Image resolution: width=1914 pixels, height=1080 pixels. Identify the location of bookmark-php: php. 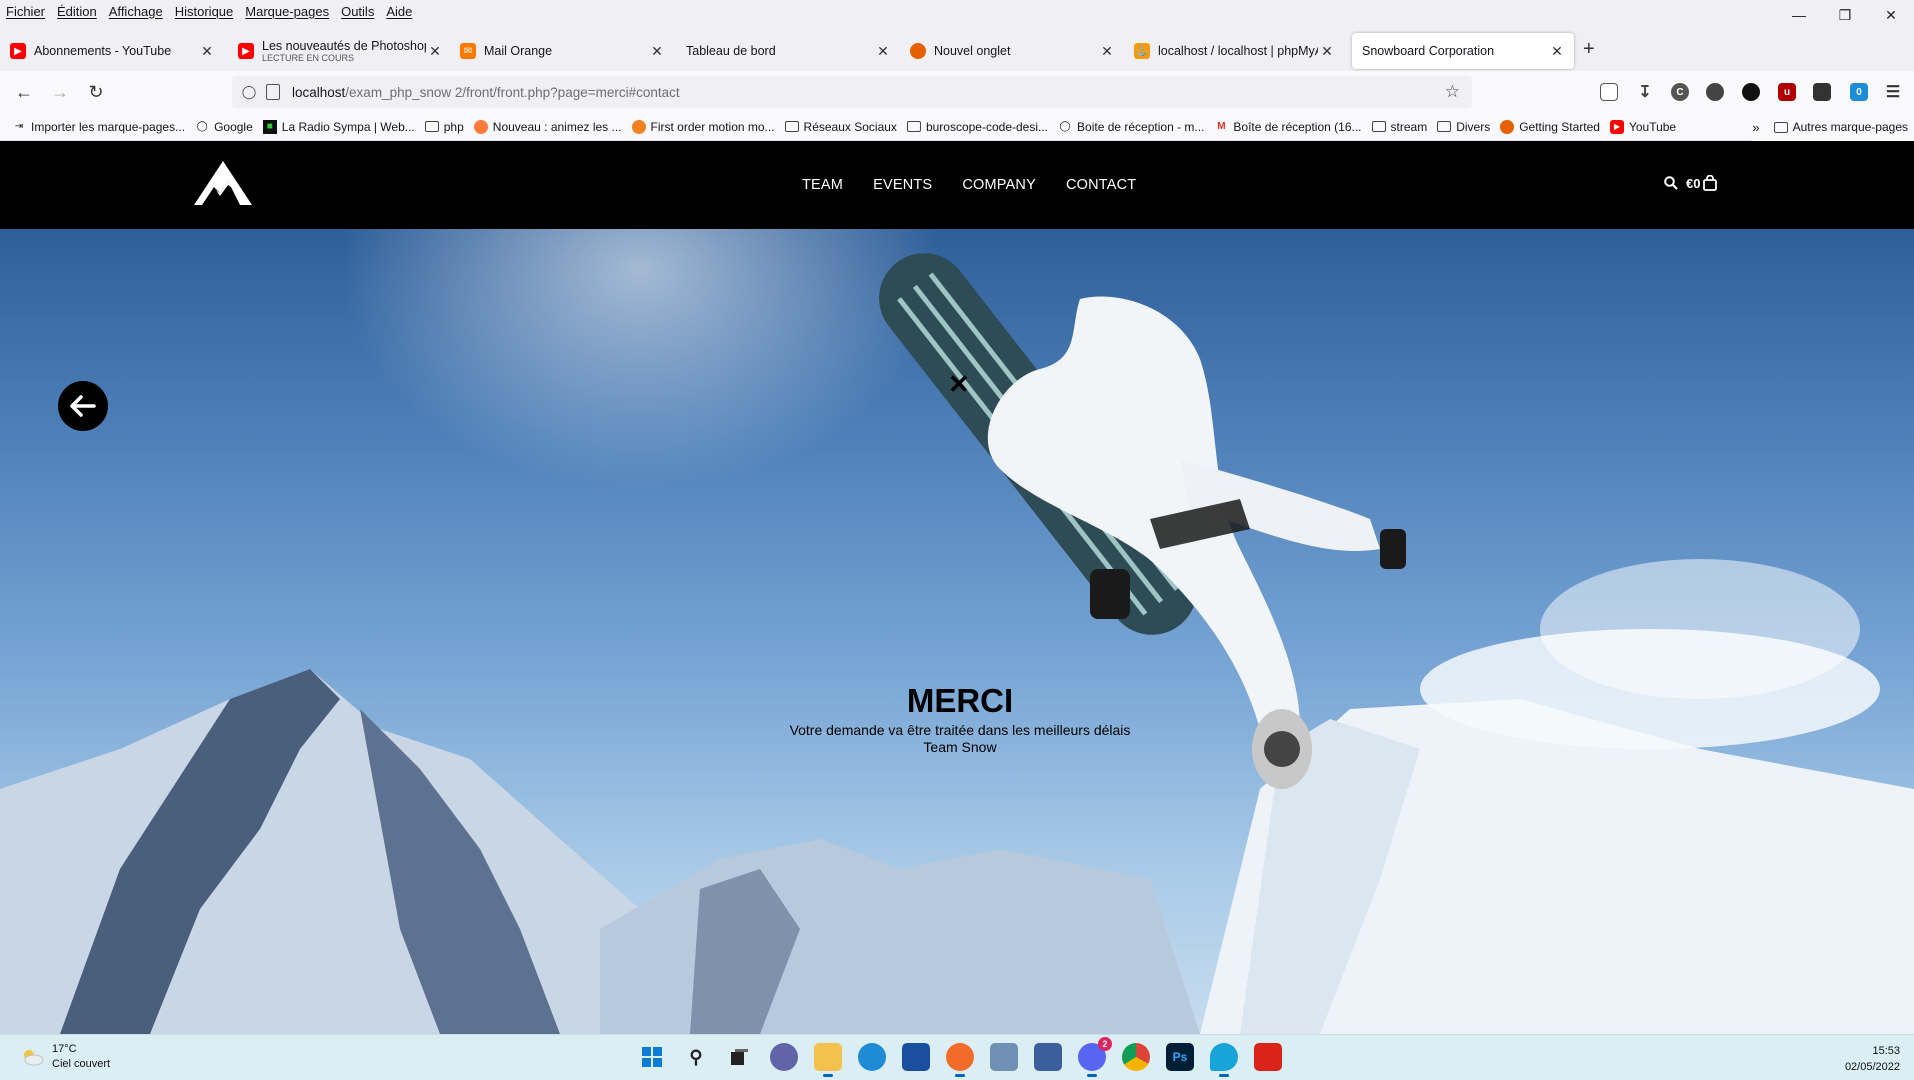
(444, 127).